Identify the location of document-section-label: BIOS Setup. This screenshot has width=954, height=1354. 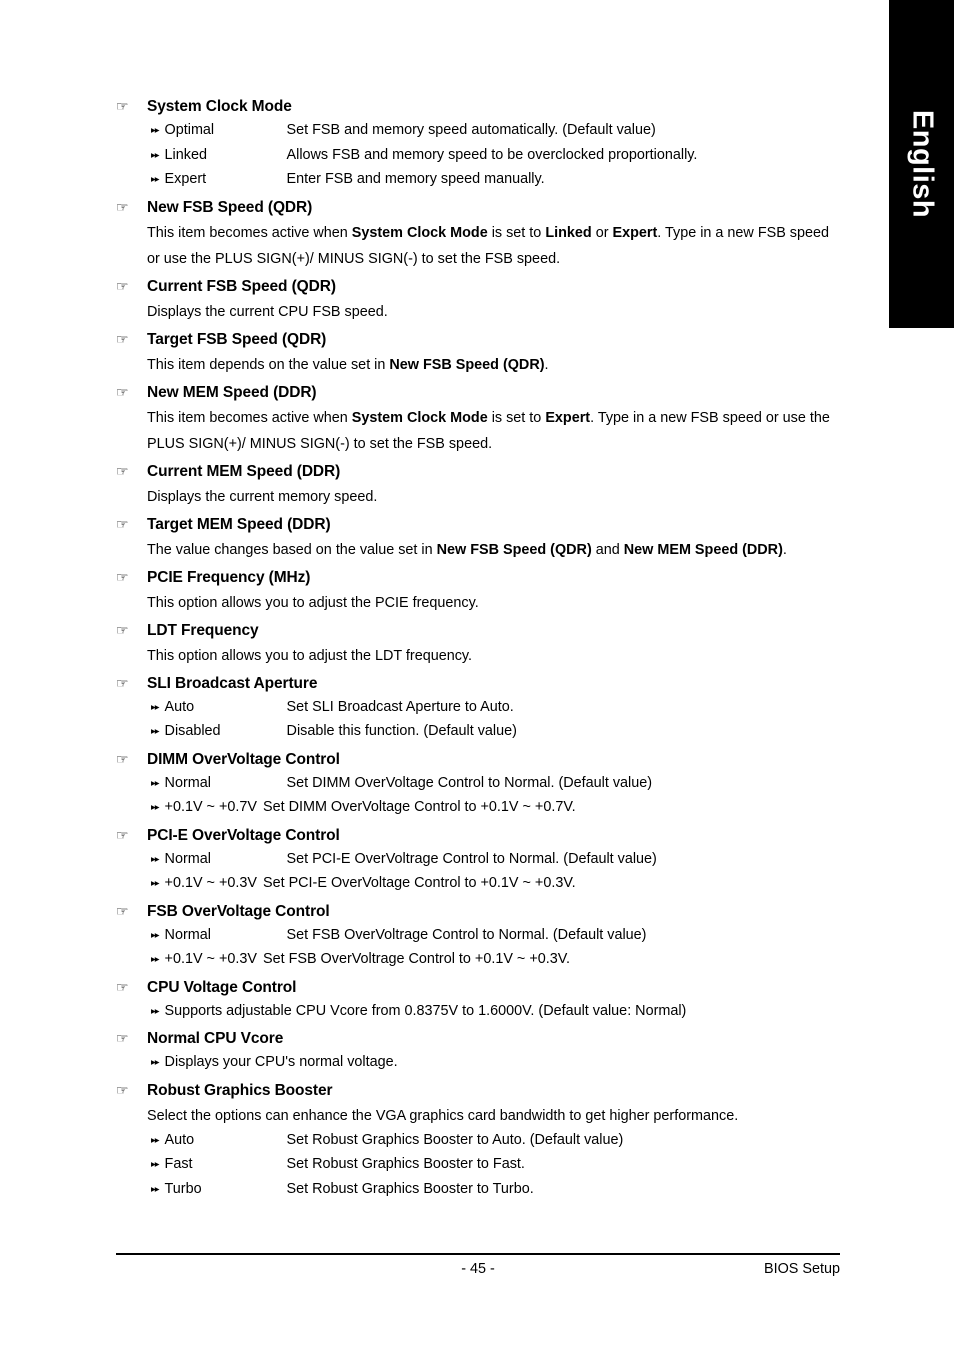
(802, 1269).